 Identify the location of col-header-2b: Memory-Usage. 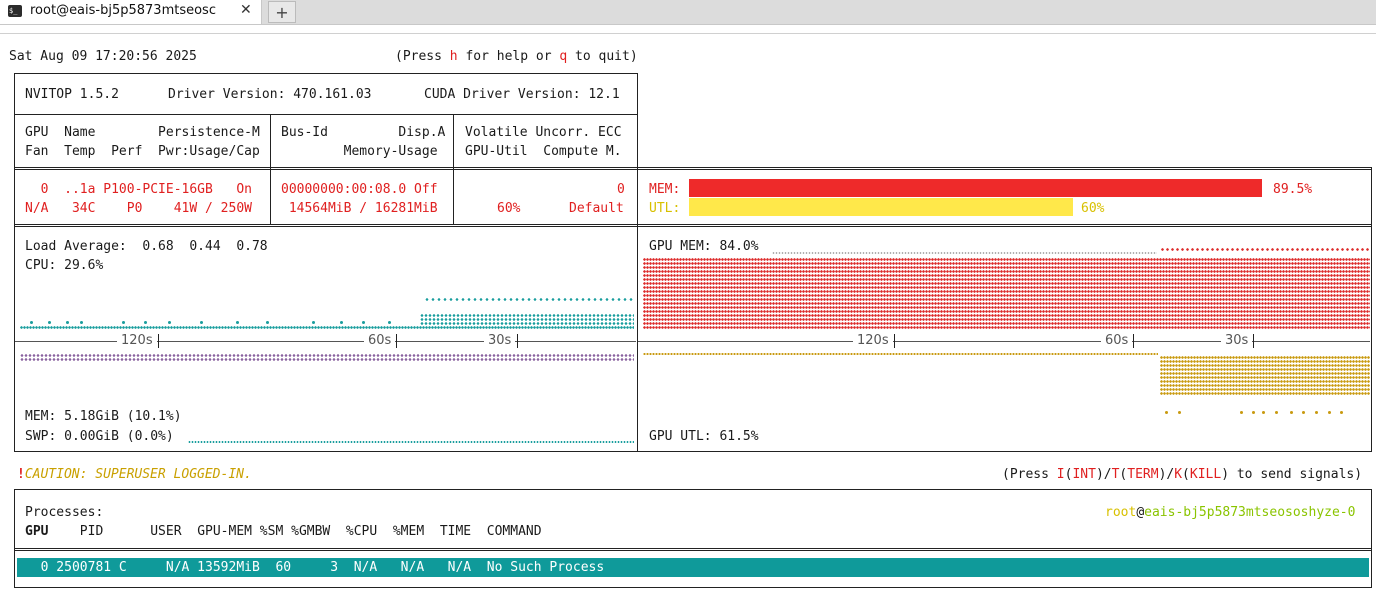
(359, 151).